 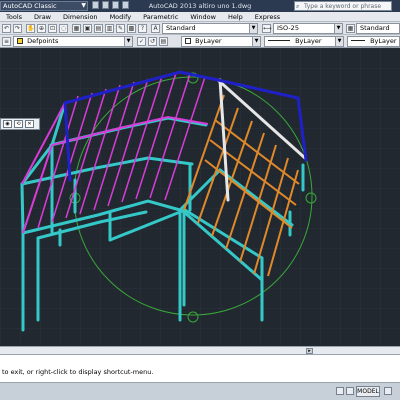 What do you see at coordinates (203, 16) in the screenshot?
I see `menu-window: Window` at bounding box center [203, 16].